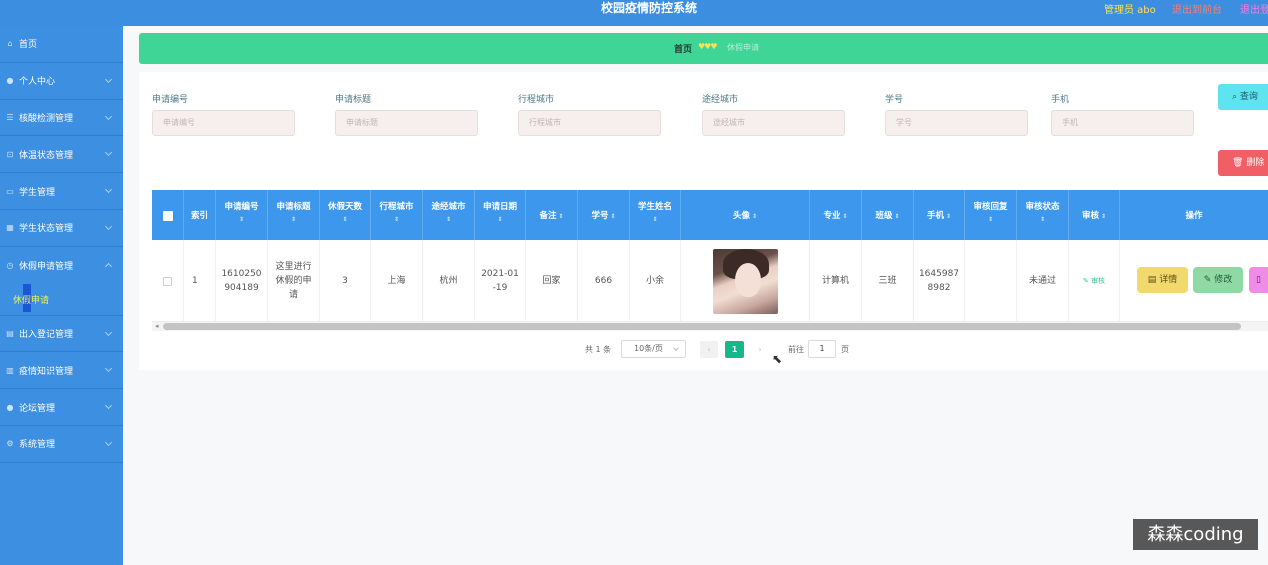 This screenshot has width=1268, height=565. What do you see at coordinates (61, 265) in the screenshot?
I see `sidebar-item-leave: ◷ 休假申请管理` at bounding box center [61, 265].